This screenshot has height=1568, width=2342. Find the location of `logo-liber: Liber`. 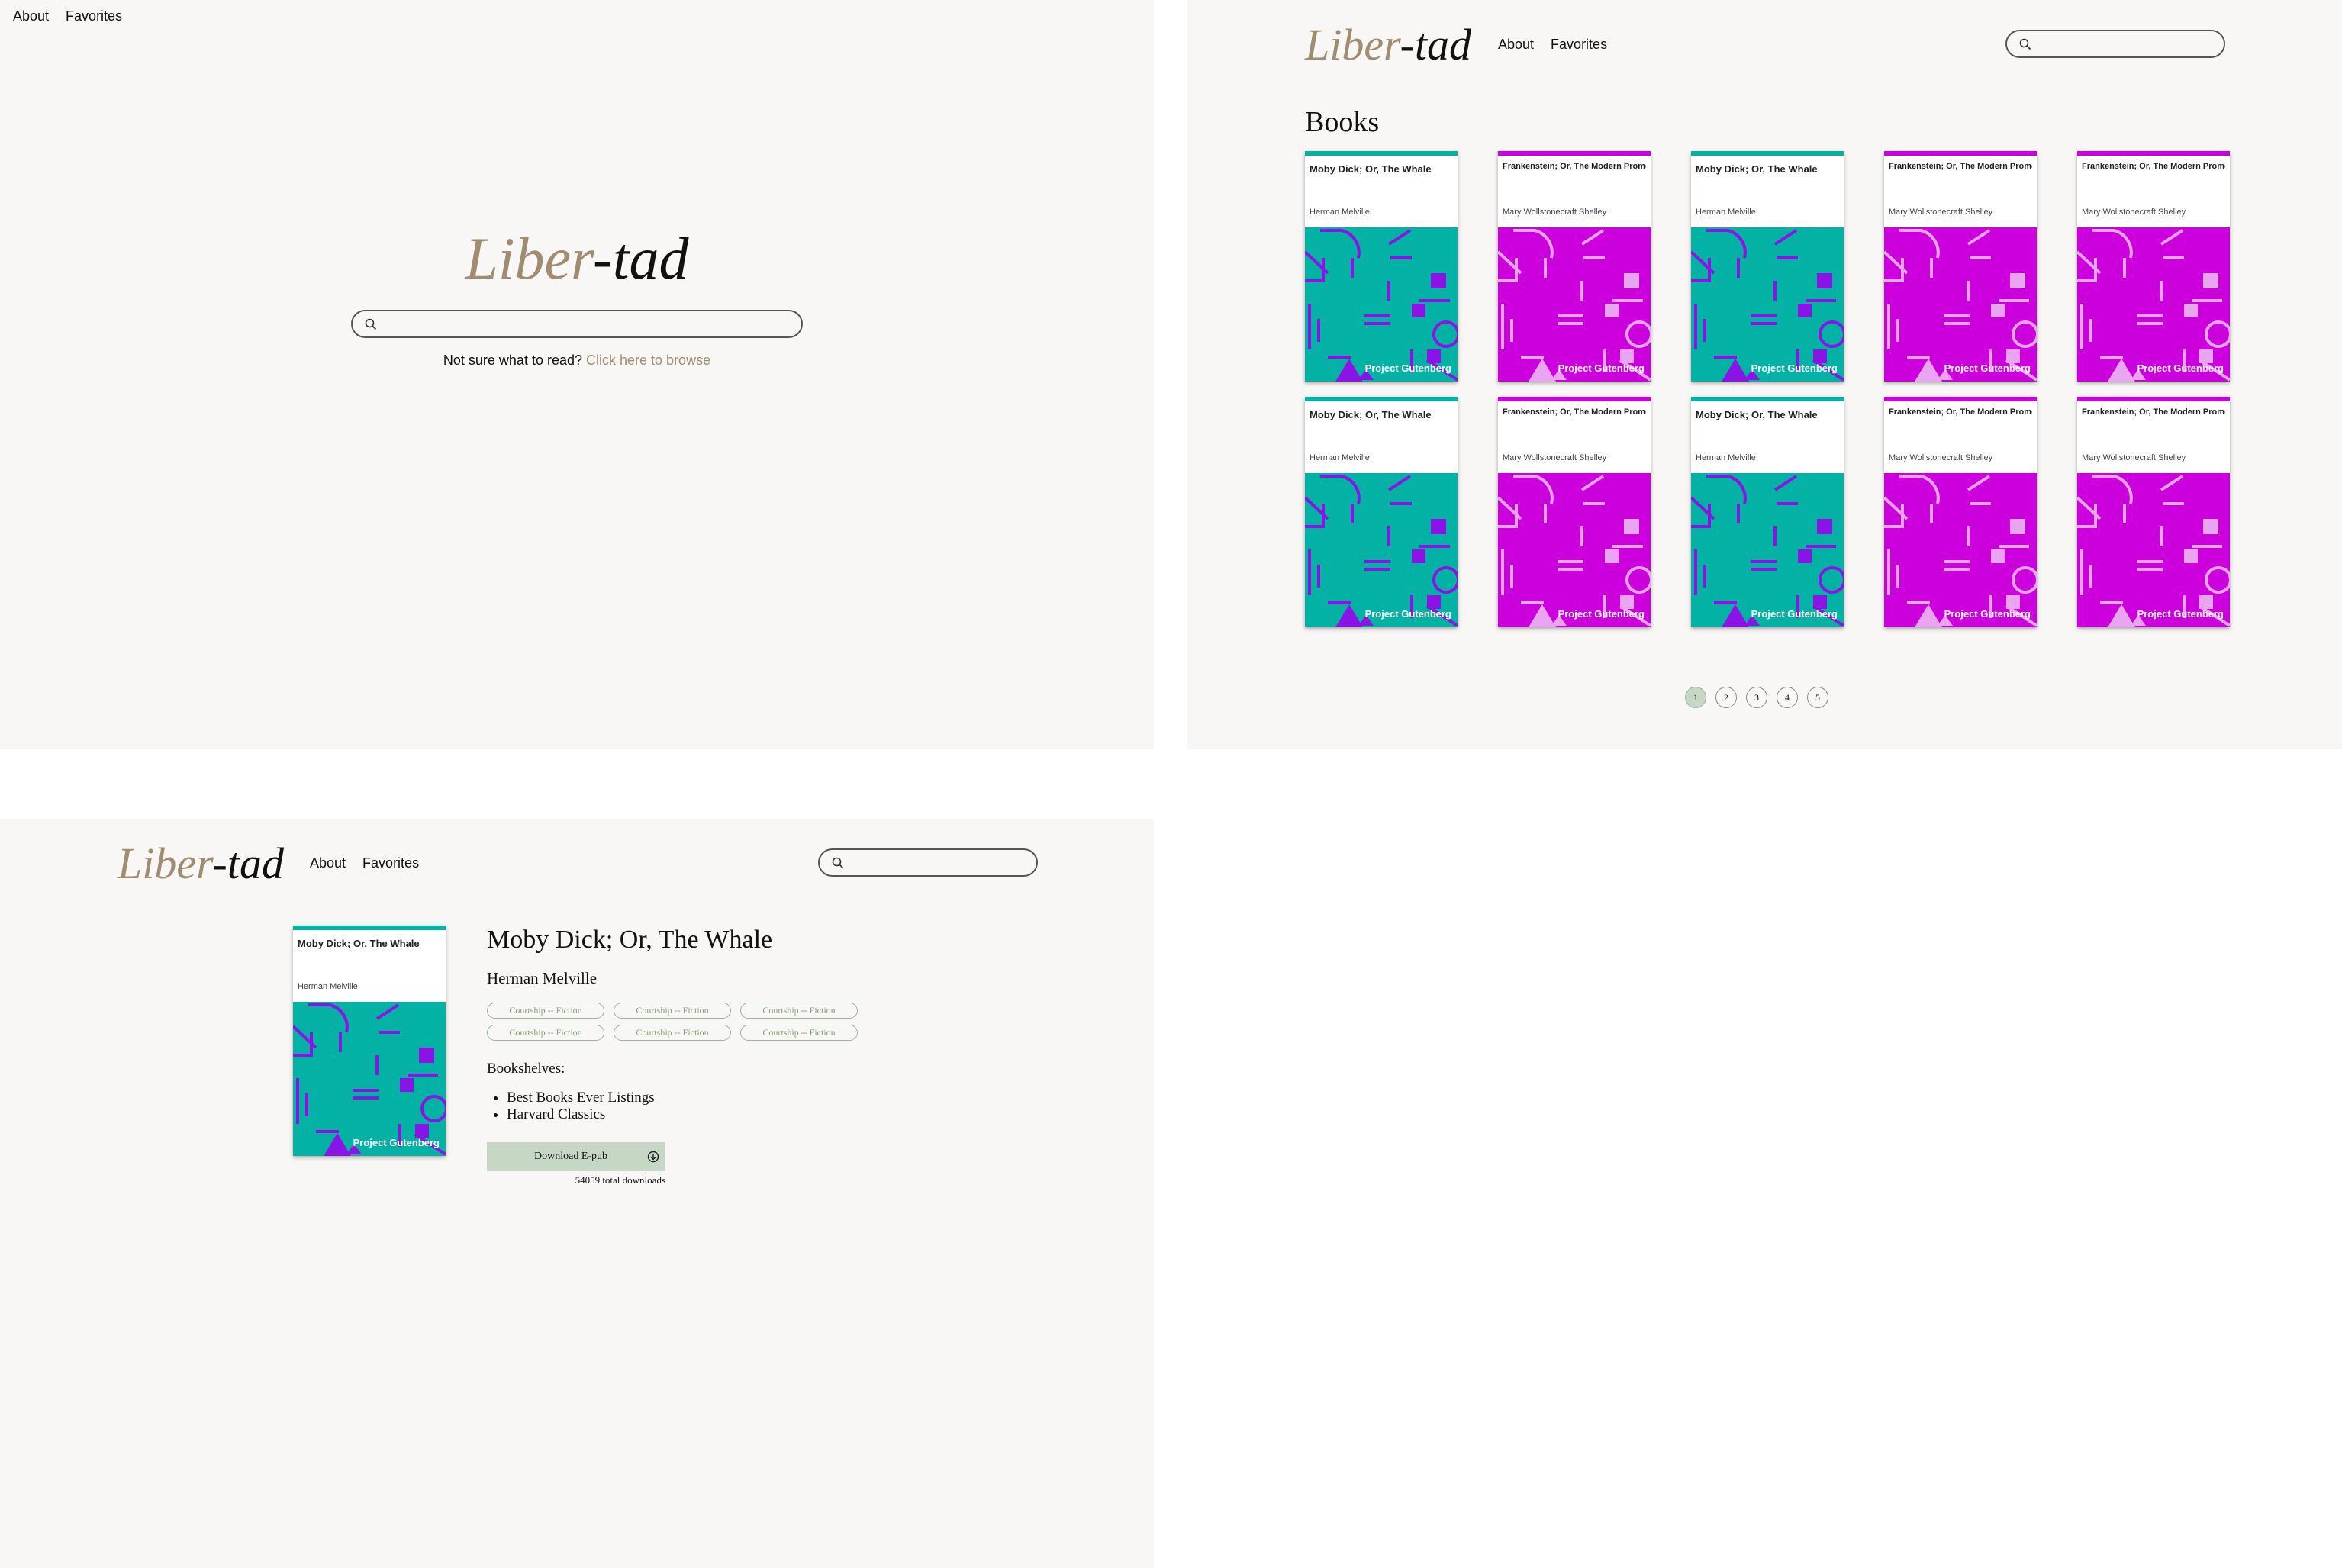

logo-liber: Liber is located at coordinates (166, 864).